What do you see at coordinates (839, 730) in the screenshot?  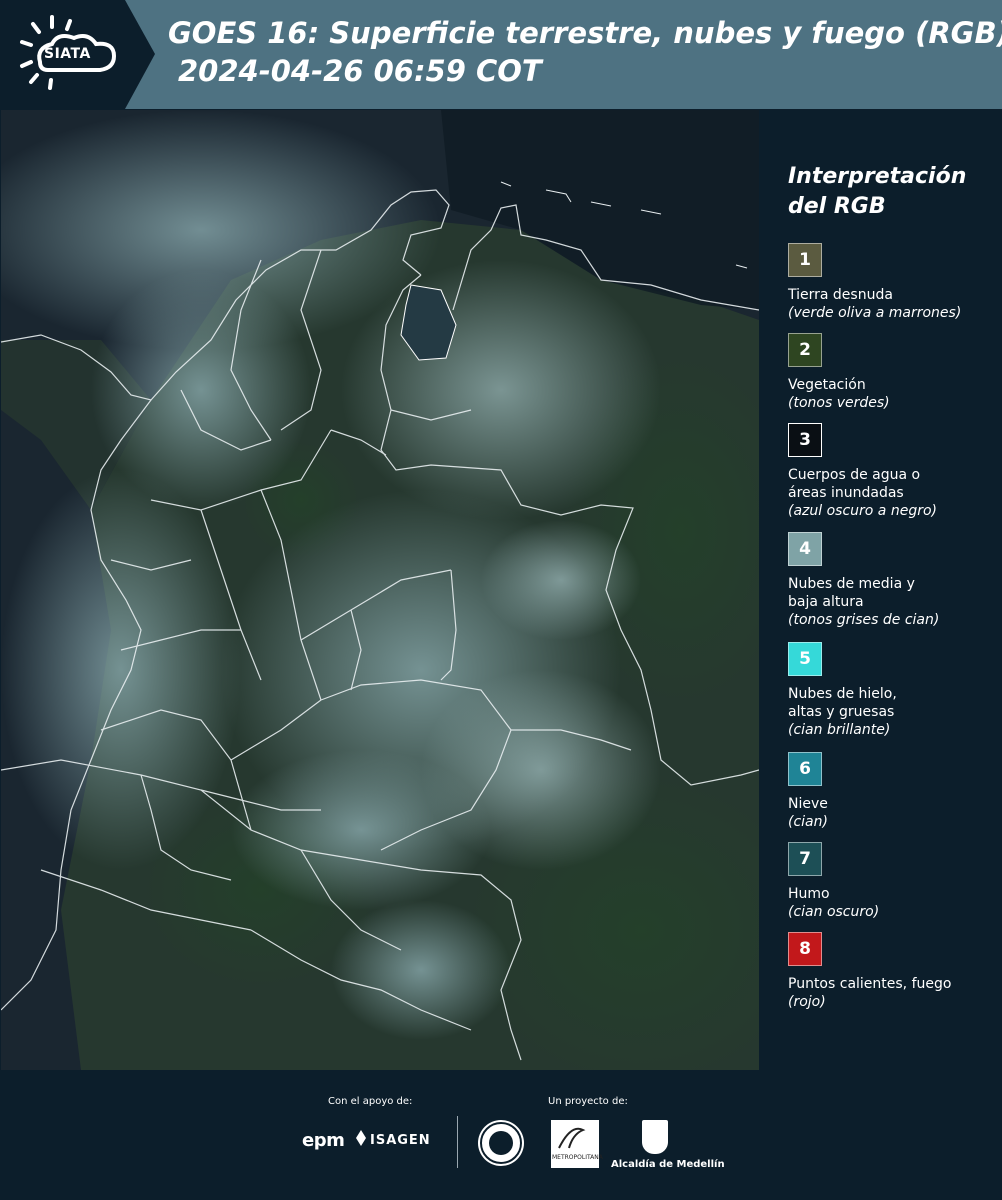 I see `legend-item-desc: (cian brillante)` at bounding box center [839, 730].